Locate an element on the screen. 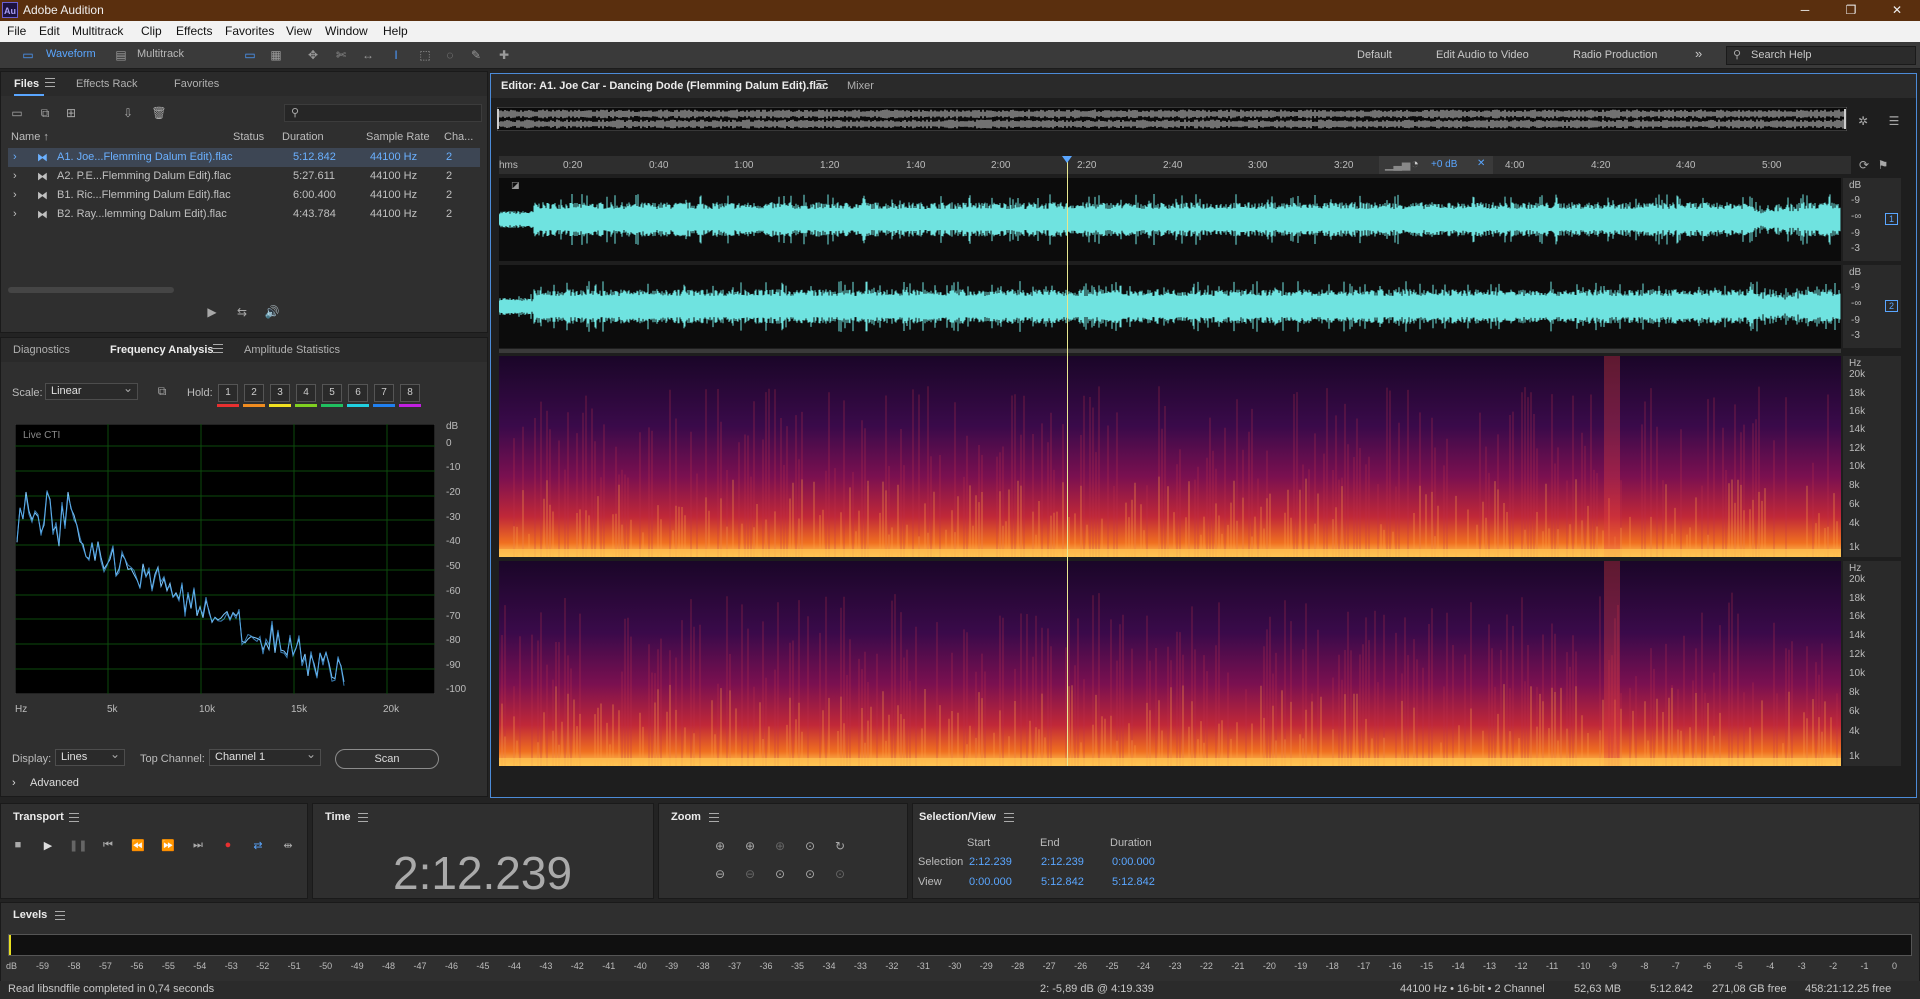  channel-1-badge: 1 is located at coordinates (1892, 219).